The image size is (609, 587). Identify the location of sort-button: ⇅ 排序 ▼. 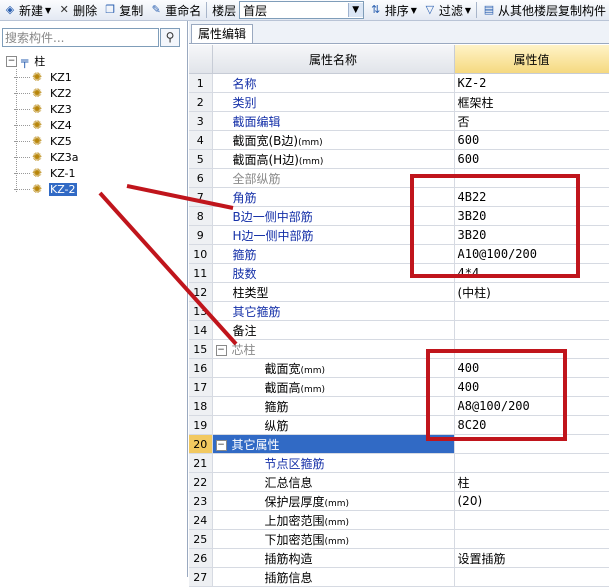
(393, 10).